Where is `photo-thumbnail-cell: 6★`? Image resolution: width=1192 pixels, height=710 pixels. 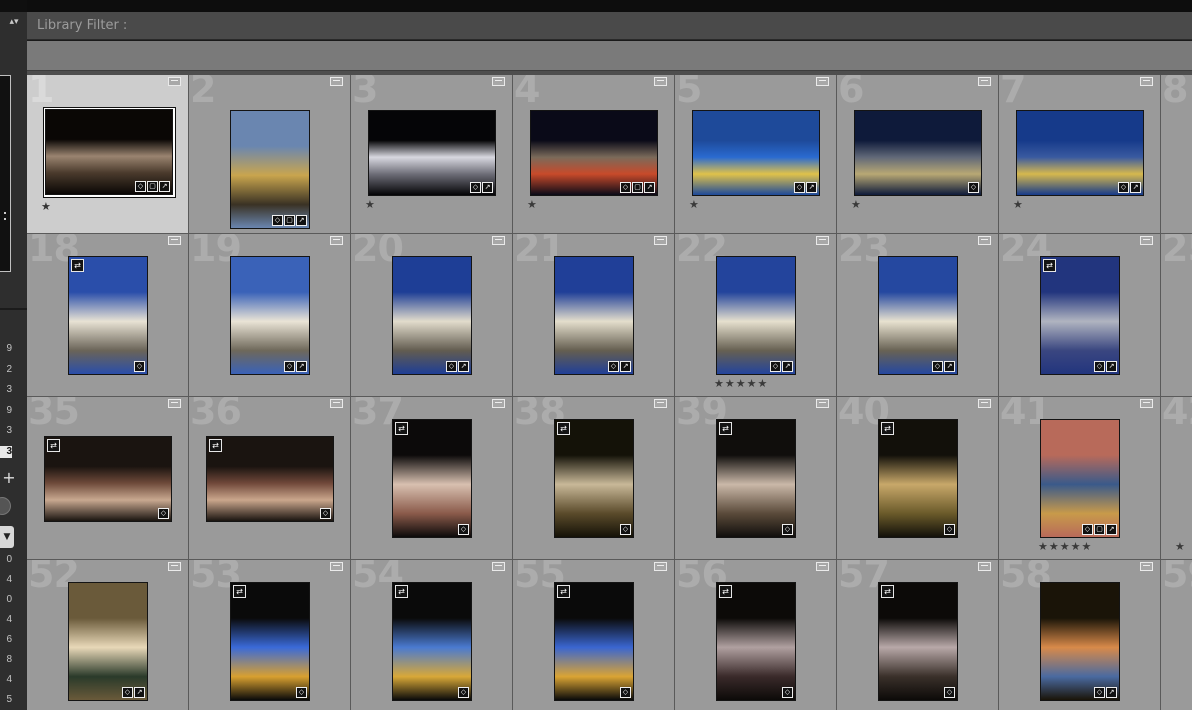 photo-thumbnail-cell: 6★ is located at coordinates (917, 154).